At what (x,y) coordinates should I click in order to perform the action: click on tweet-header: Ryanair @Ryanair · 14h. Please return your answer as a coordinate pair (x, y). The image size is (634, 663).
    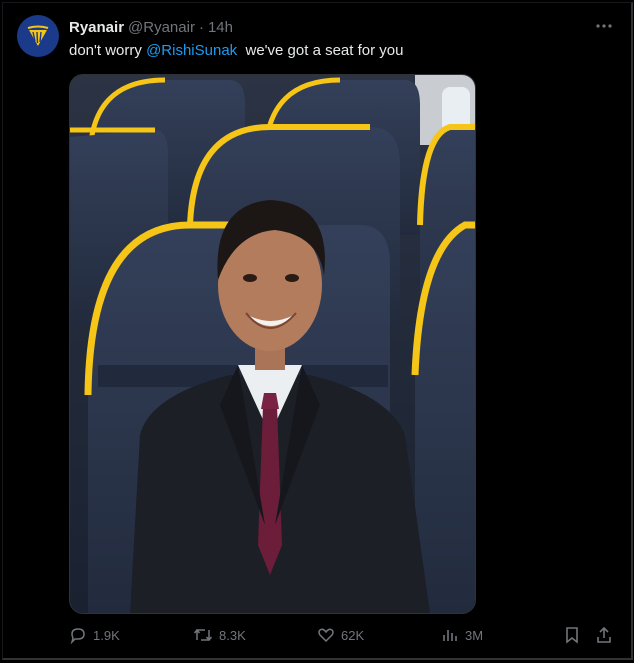
    Looking at the image, I should click on (151, 27).